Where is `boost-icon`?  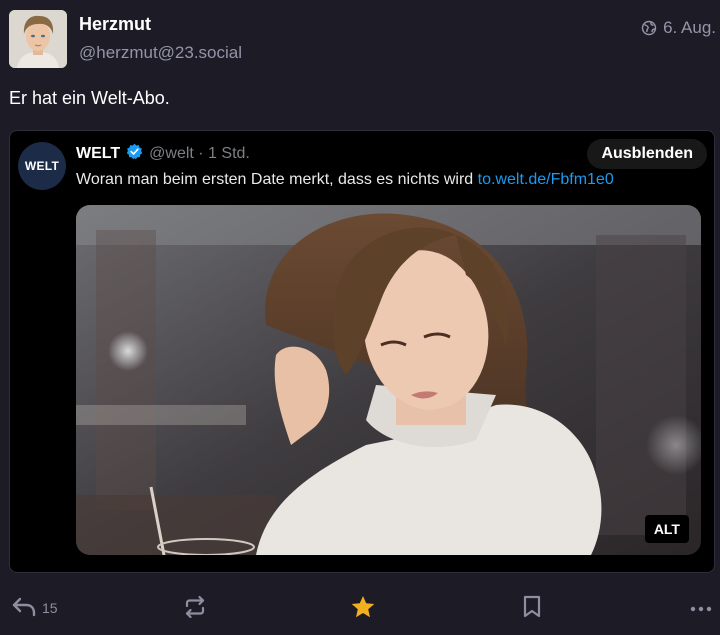
boost-icon is located at coordinates (195, 608).